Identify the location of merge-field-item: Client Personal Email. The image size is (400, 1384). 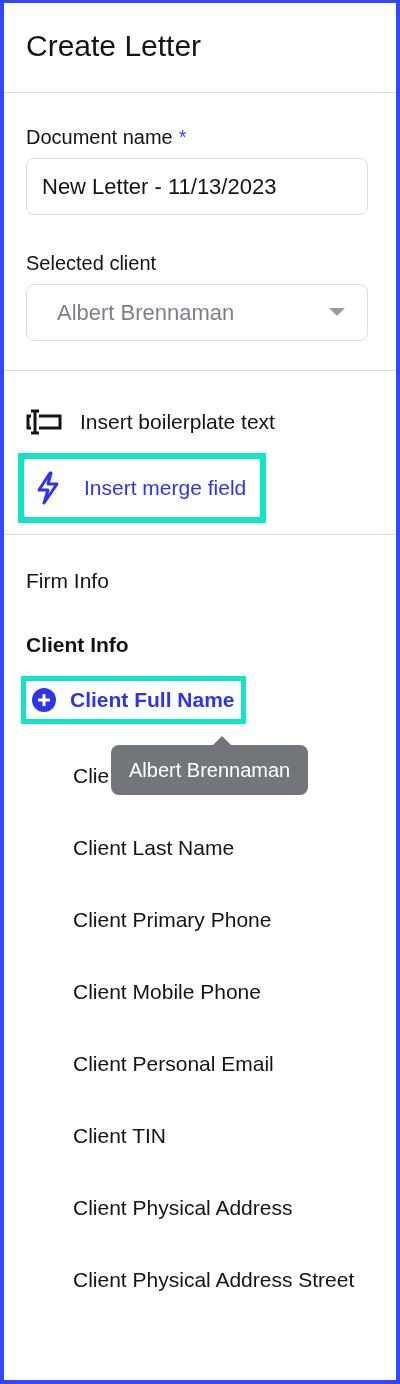
(173, 1064).